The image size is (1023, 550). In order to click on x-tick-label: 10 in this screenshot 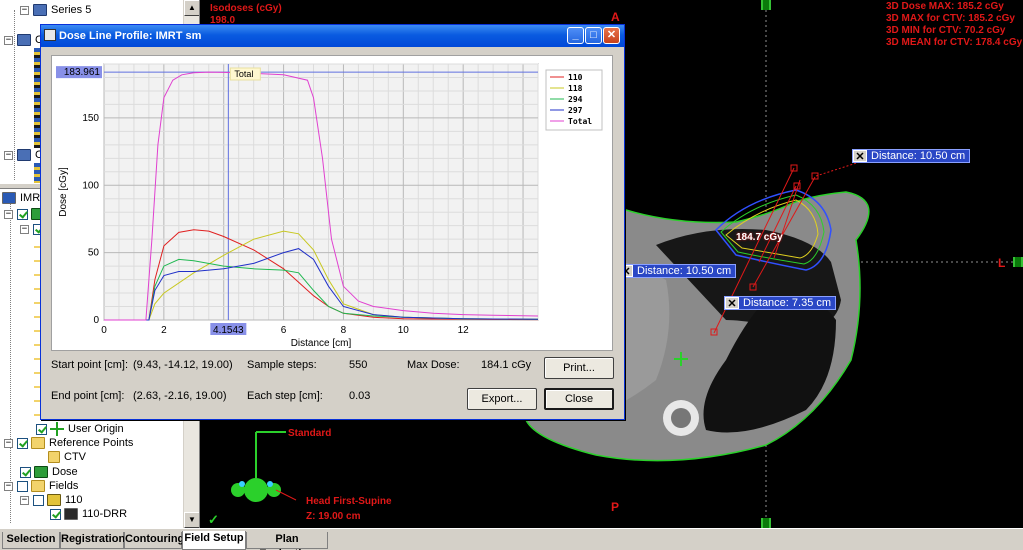, I will do `click(404, 330)`.